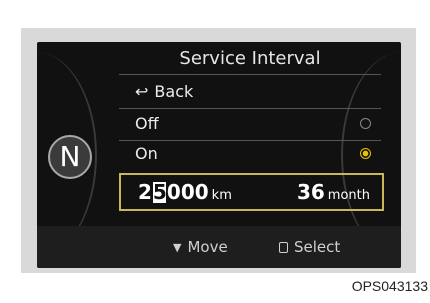 The width and height of the screenshot is (430, 303). What do you see at coordinates (146, 153) in the screenshot?
I see `menu-item-on-label: On` at bounding box center [146, 153].